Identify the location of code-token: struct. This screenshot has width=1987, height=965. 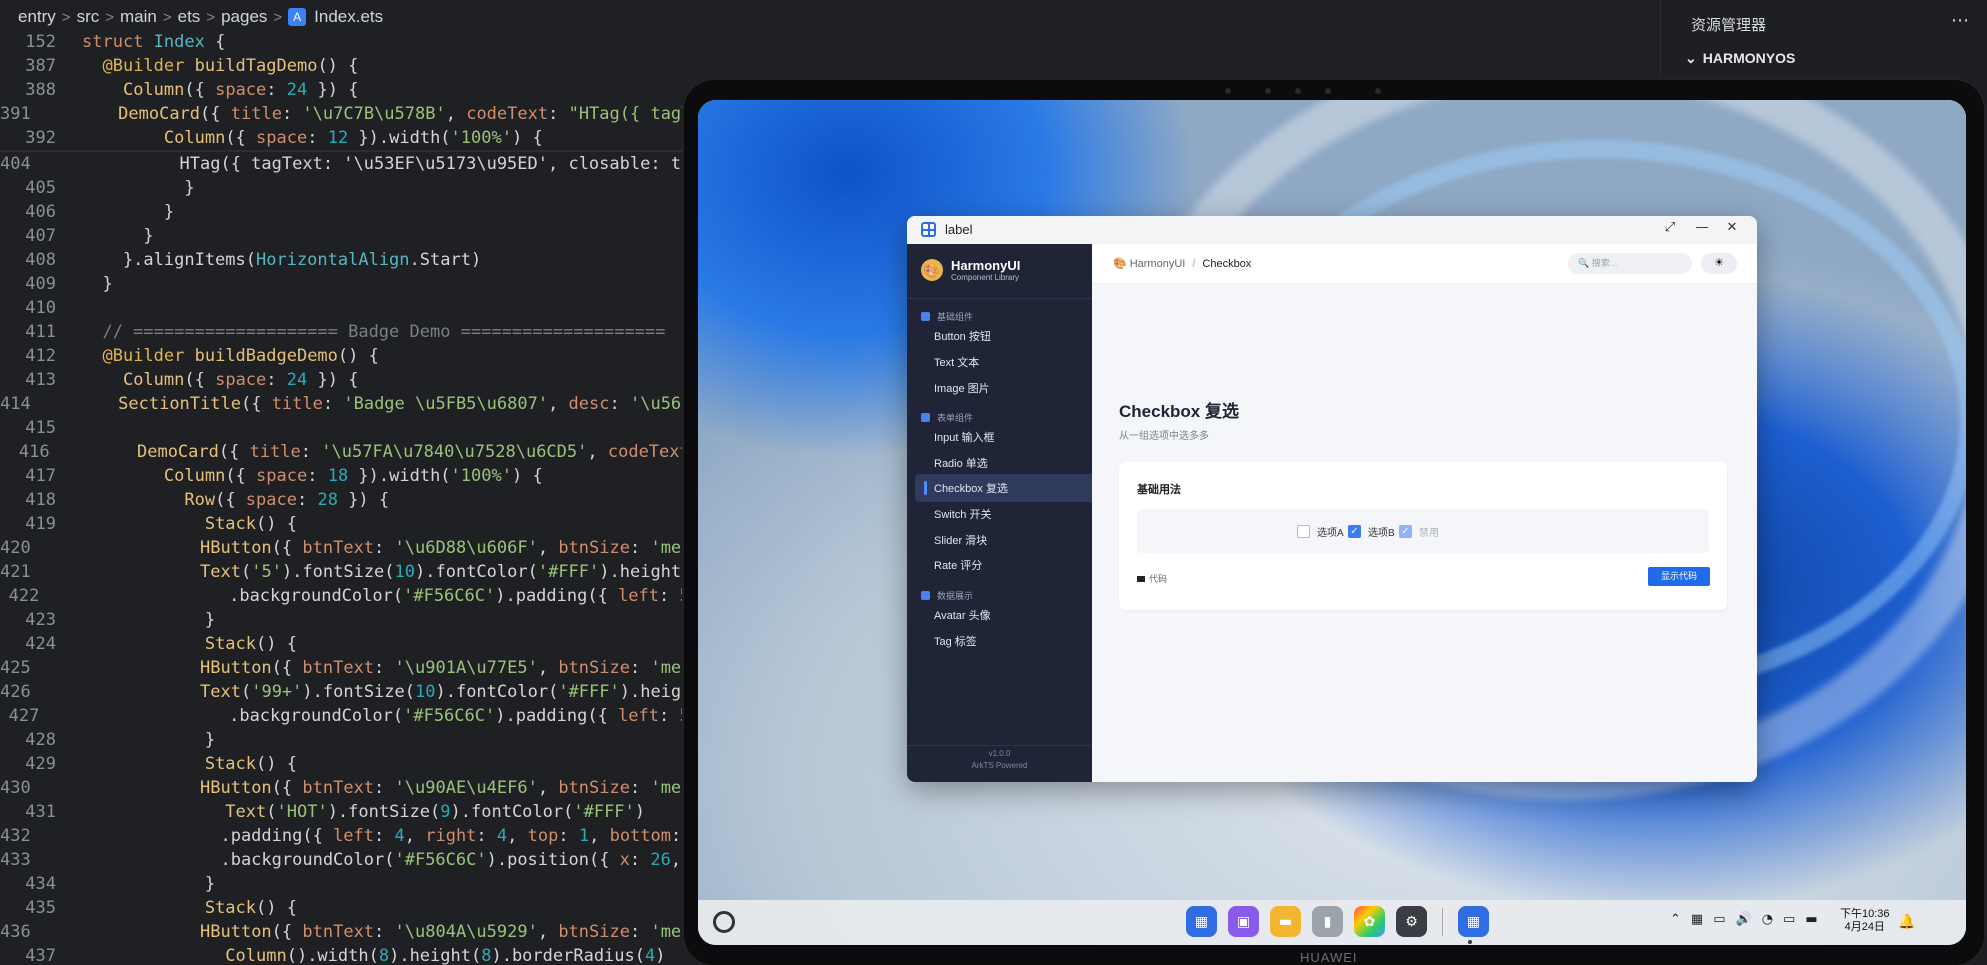
(118, 42).